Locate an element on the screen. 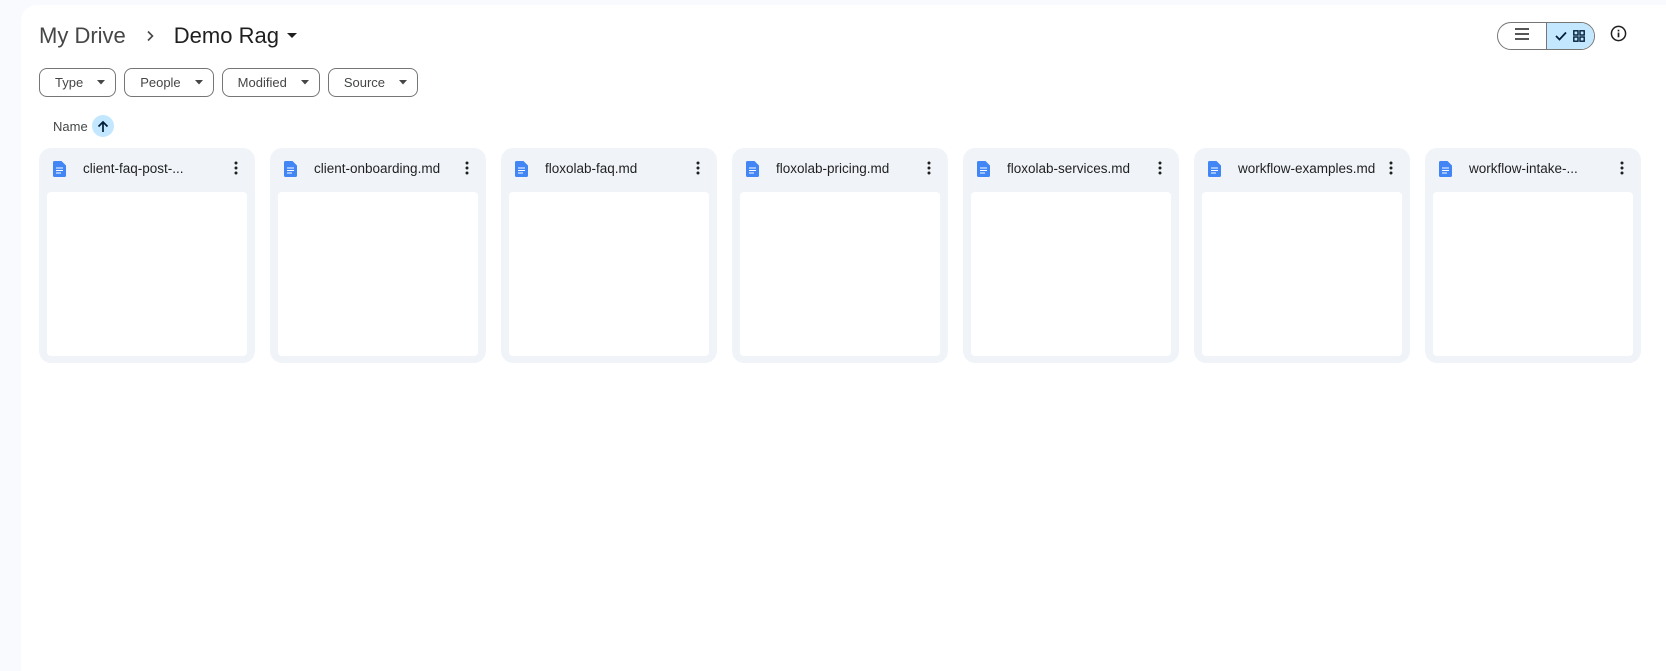 The width and height of the screenshot is (1666, 671). sort-control: Name is located at coordinates (83, 126).